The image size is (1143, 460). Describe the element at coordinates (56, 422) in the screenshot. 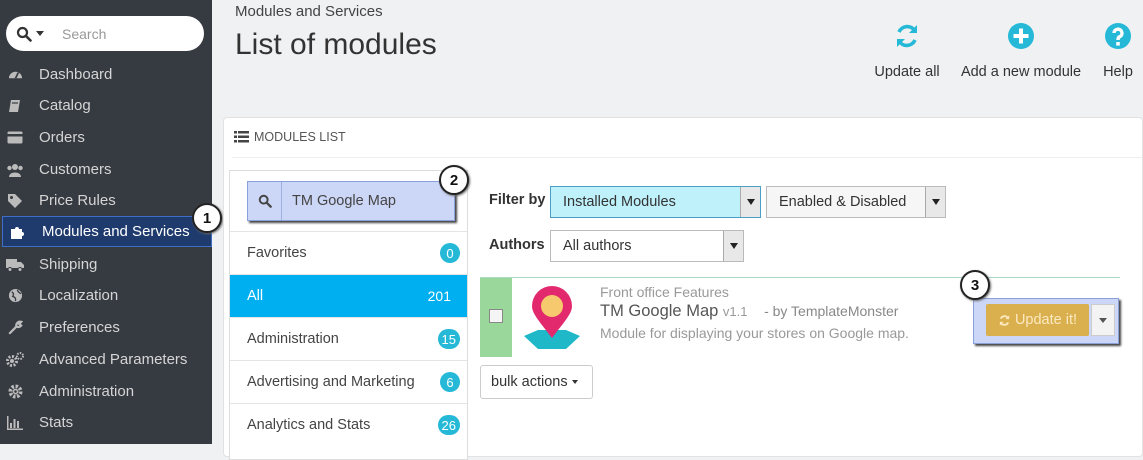

I see `sidebar-item-label: Stats` at that location.